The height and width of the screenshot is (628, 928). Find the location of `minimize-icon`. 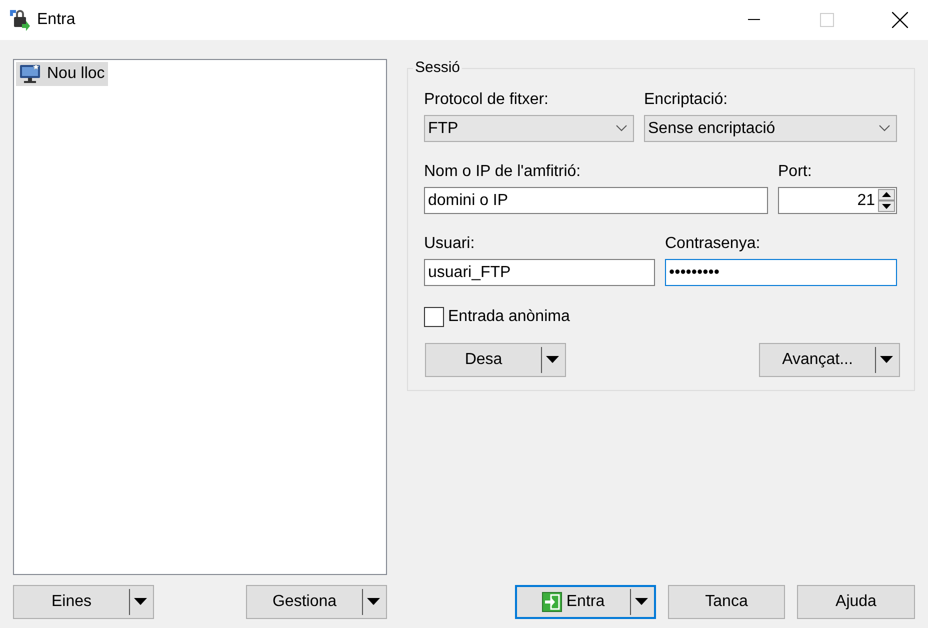

minimize-icon is located at coordinates (754, 20).